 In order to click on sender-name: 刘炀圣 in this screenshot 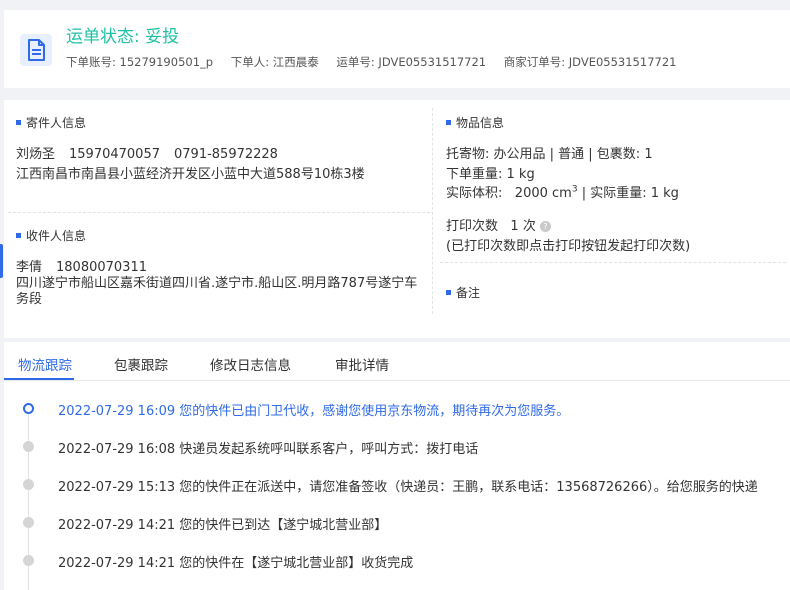, I will do `click(36, 154)`.